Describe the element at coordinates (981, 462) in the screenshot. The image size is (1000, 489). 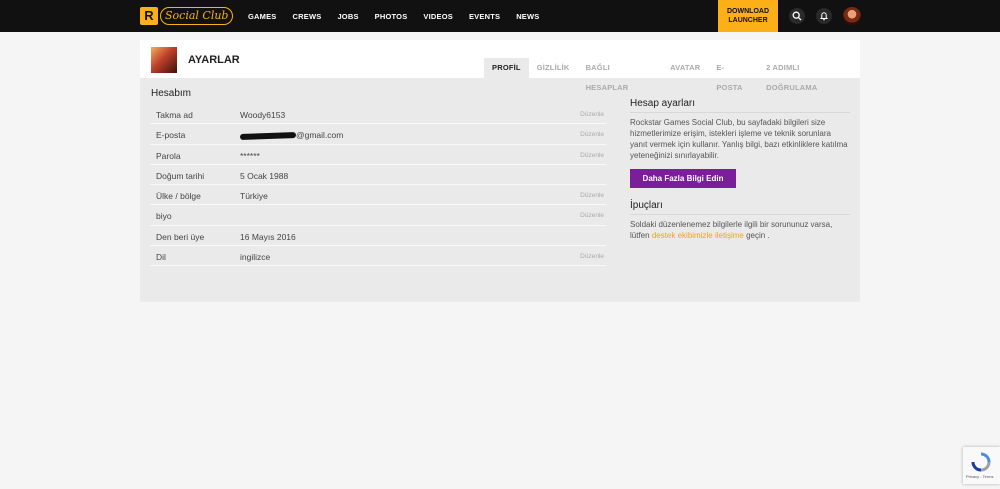
I see `recaptcha-icon` at that location.